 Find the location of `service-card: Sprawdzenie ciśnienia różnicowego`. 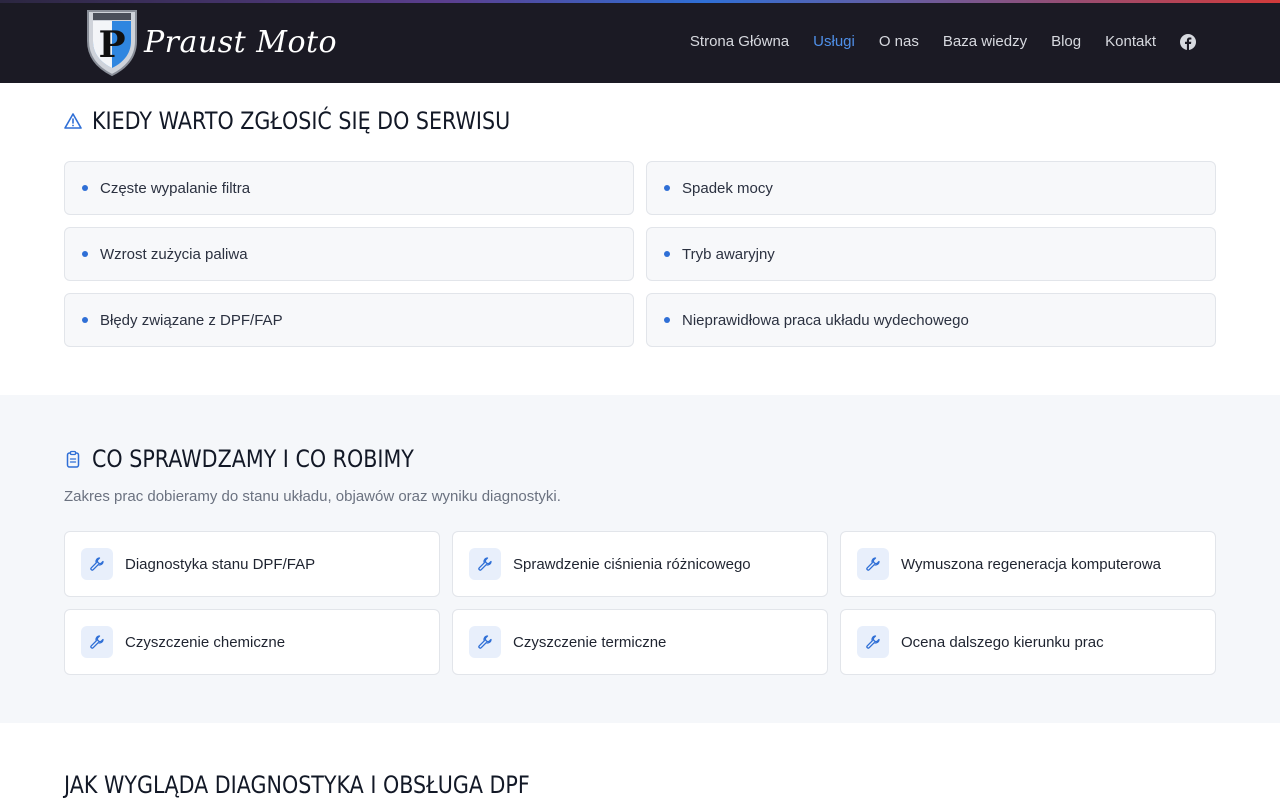

service-card: Sprawdzenie ciśnienia różnicowego is located at coordinates (640, 564).